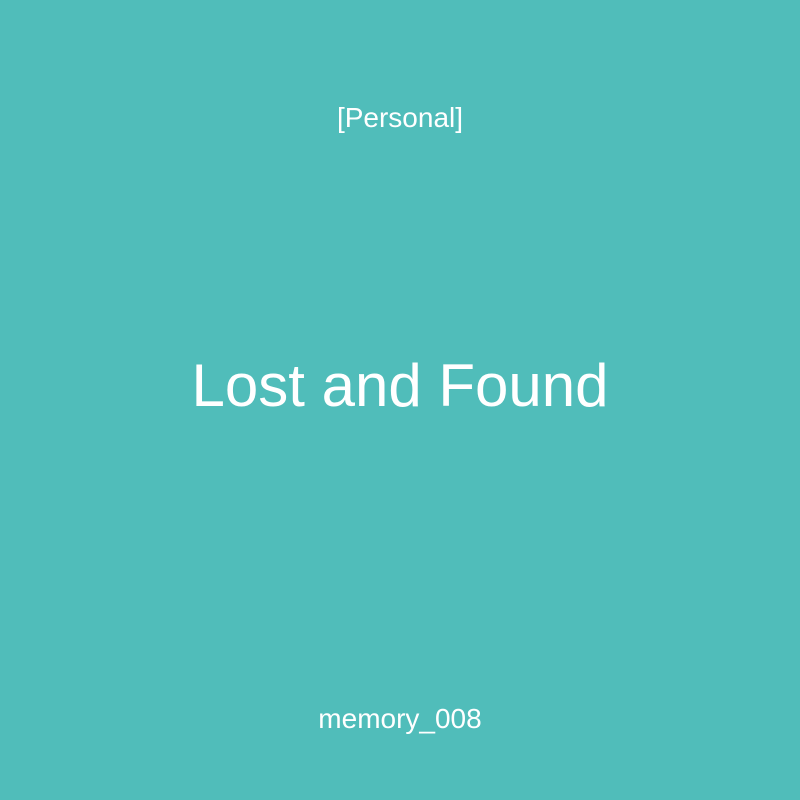  I want to click on category-label: [Personal], so click(400, 117).